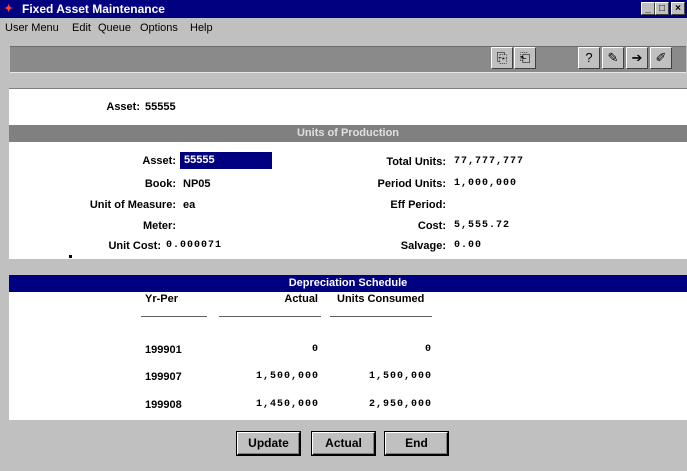 Image resolution: width=687 pixels, height=471 pixels. I want to click on meter-label: Meter:, so click(159, 226).